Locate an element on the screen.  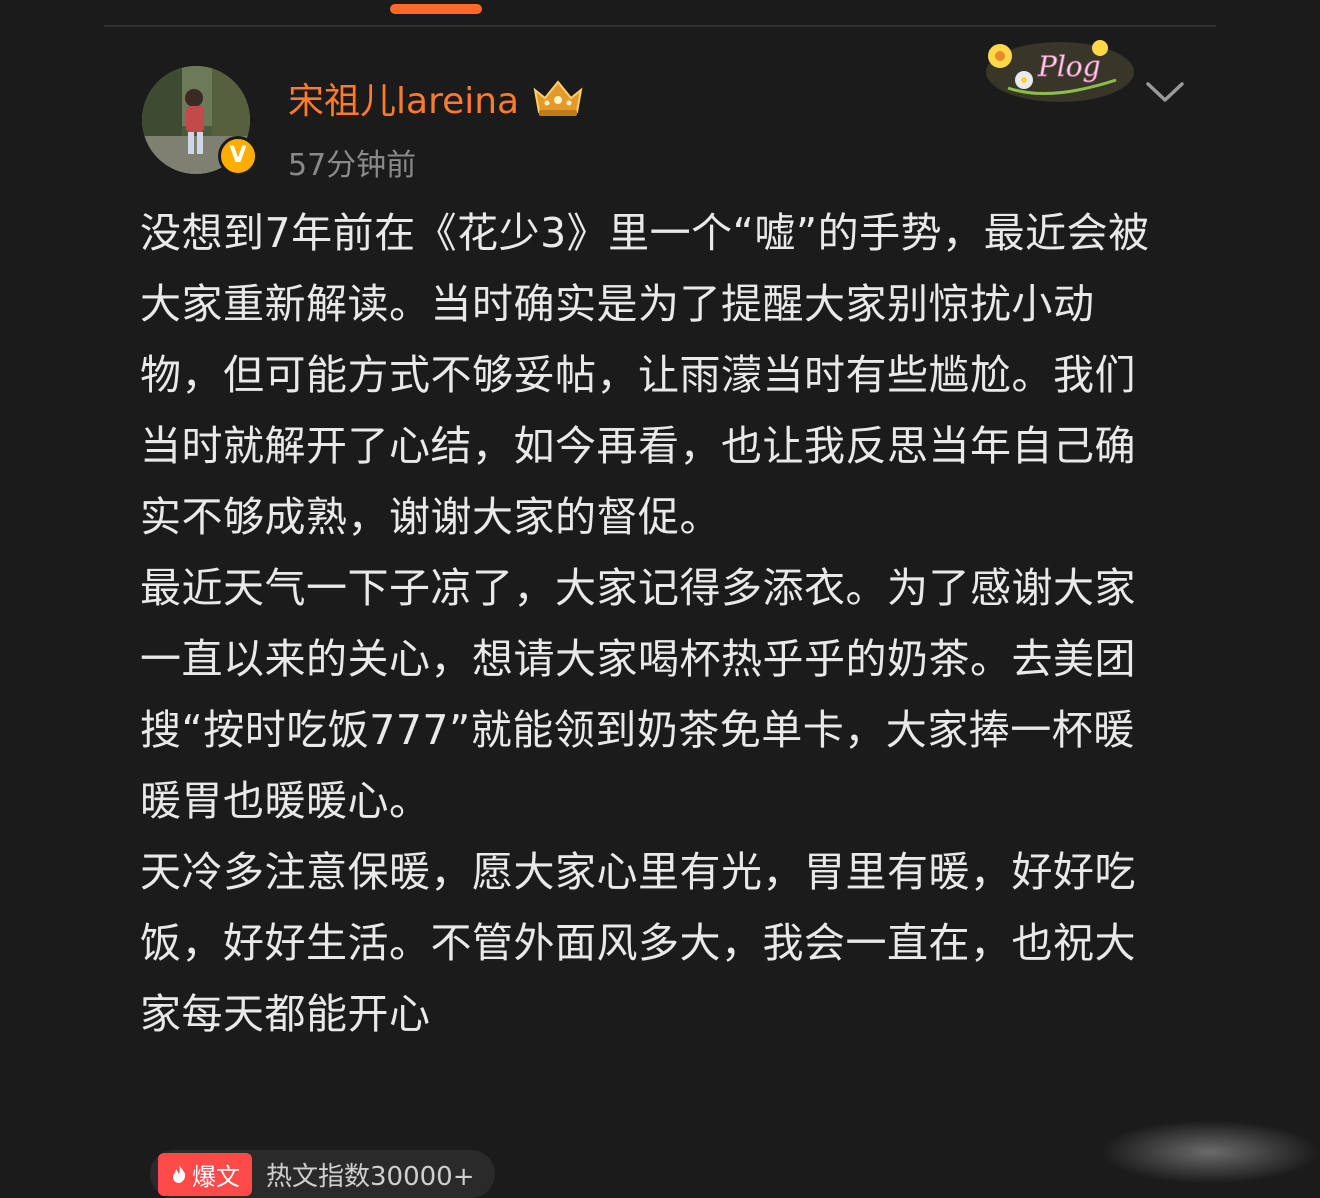
hot-badge-label: 爆文 is located at coordinates (216, 1176).